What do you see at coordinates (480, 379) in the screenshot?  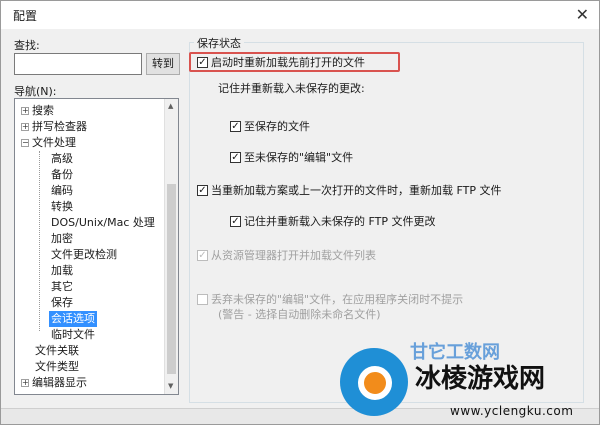 I see `watermark-text: 冰棱游戏网` at bounding box center [480, 379].